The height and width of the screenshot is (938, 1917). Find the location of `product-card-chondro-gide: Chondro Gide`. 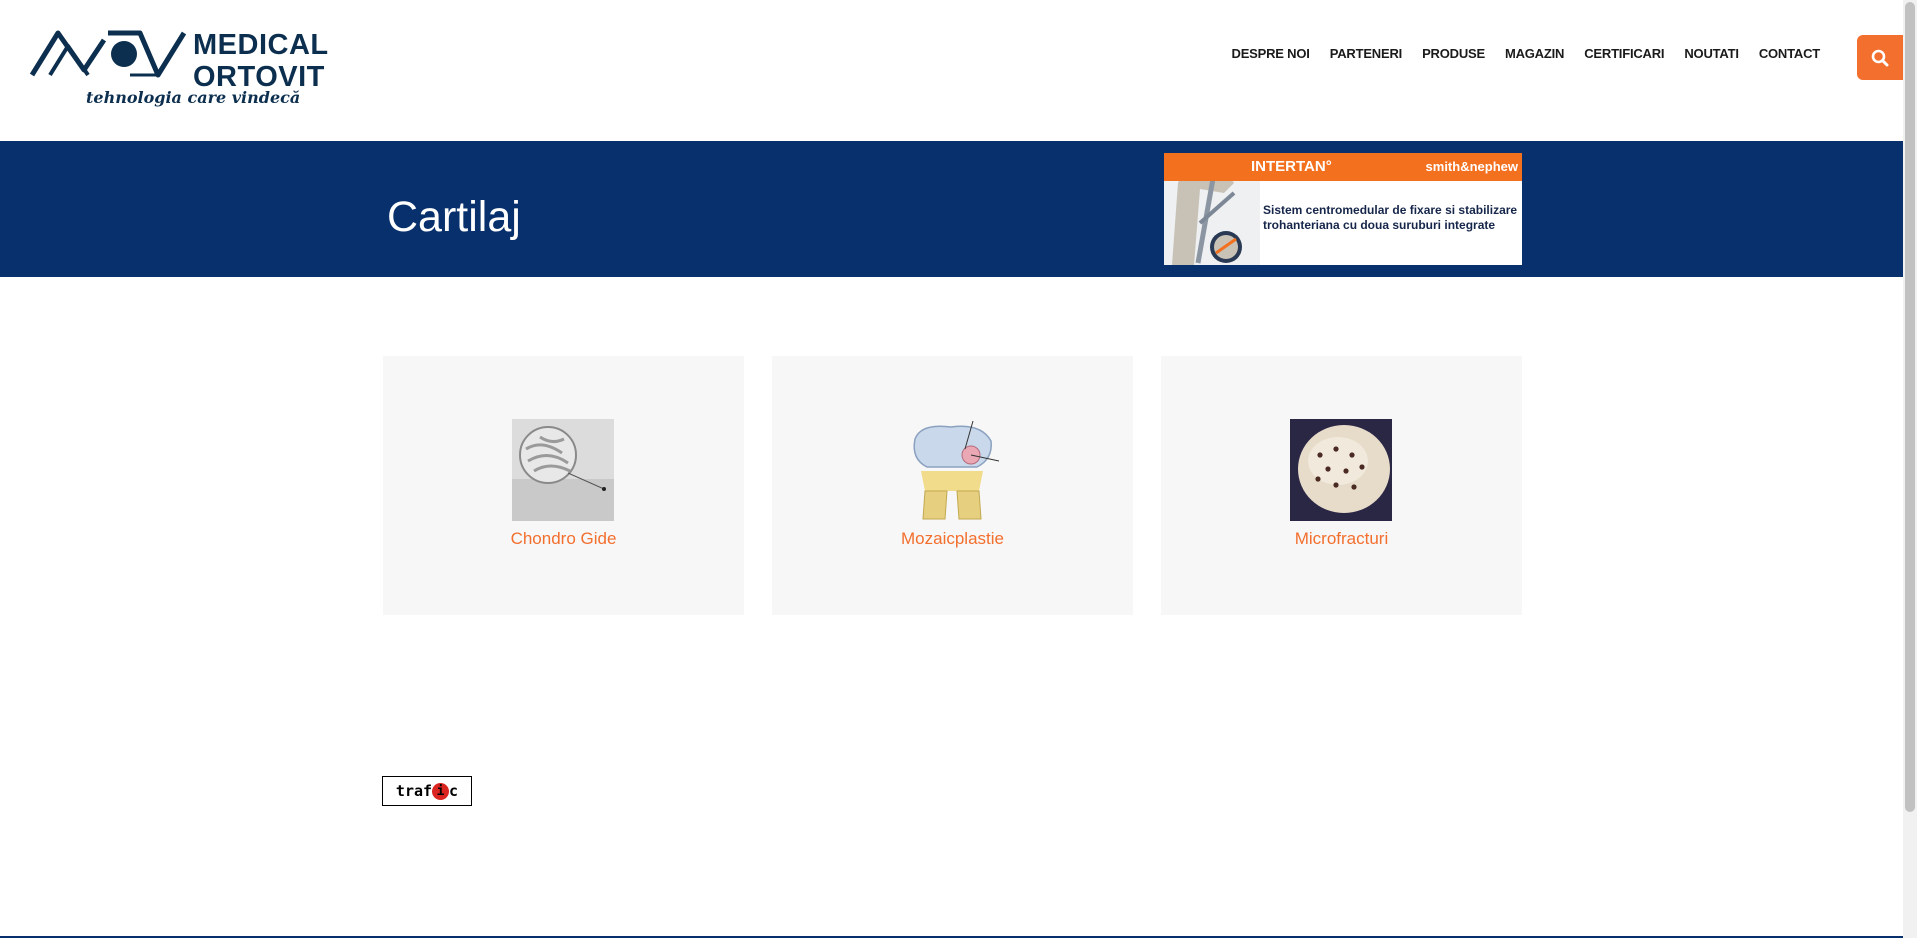

product-card-chondro-gide: Chondro Gide is located at coordinates (563, 485).